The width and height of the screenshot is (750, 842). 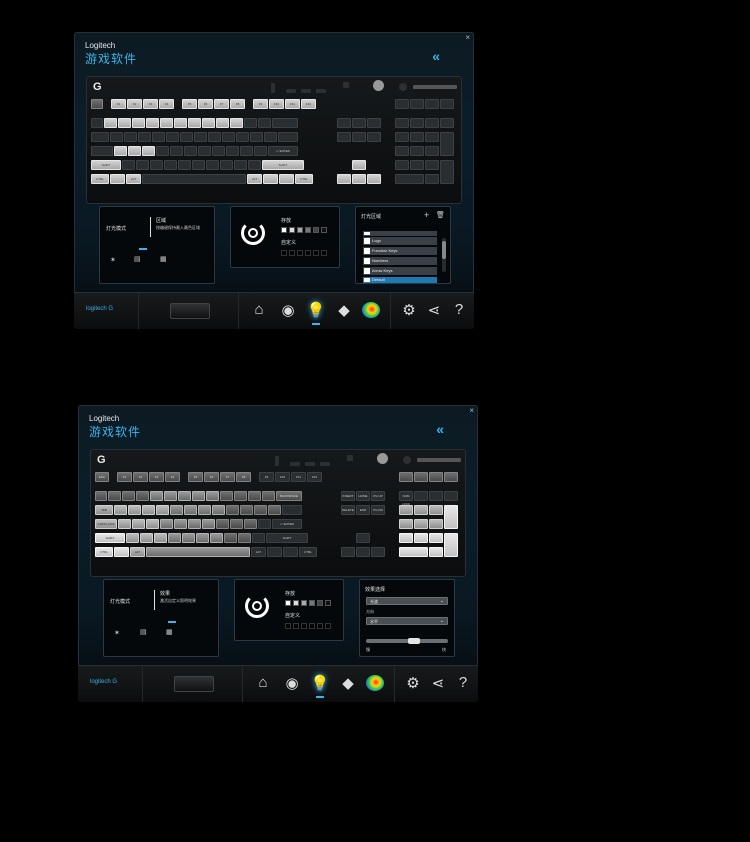 I want to click on key-pgdn: PG DN, so click(x=378, y=510).